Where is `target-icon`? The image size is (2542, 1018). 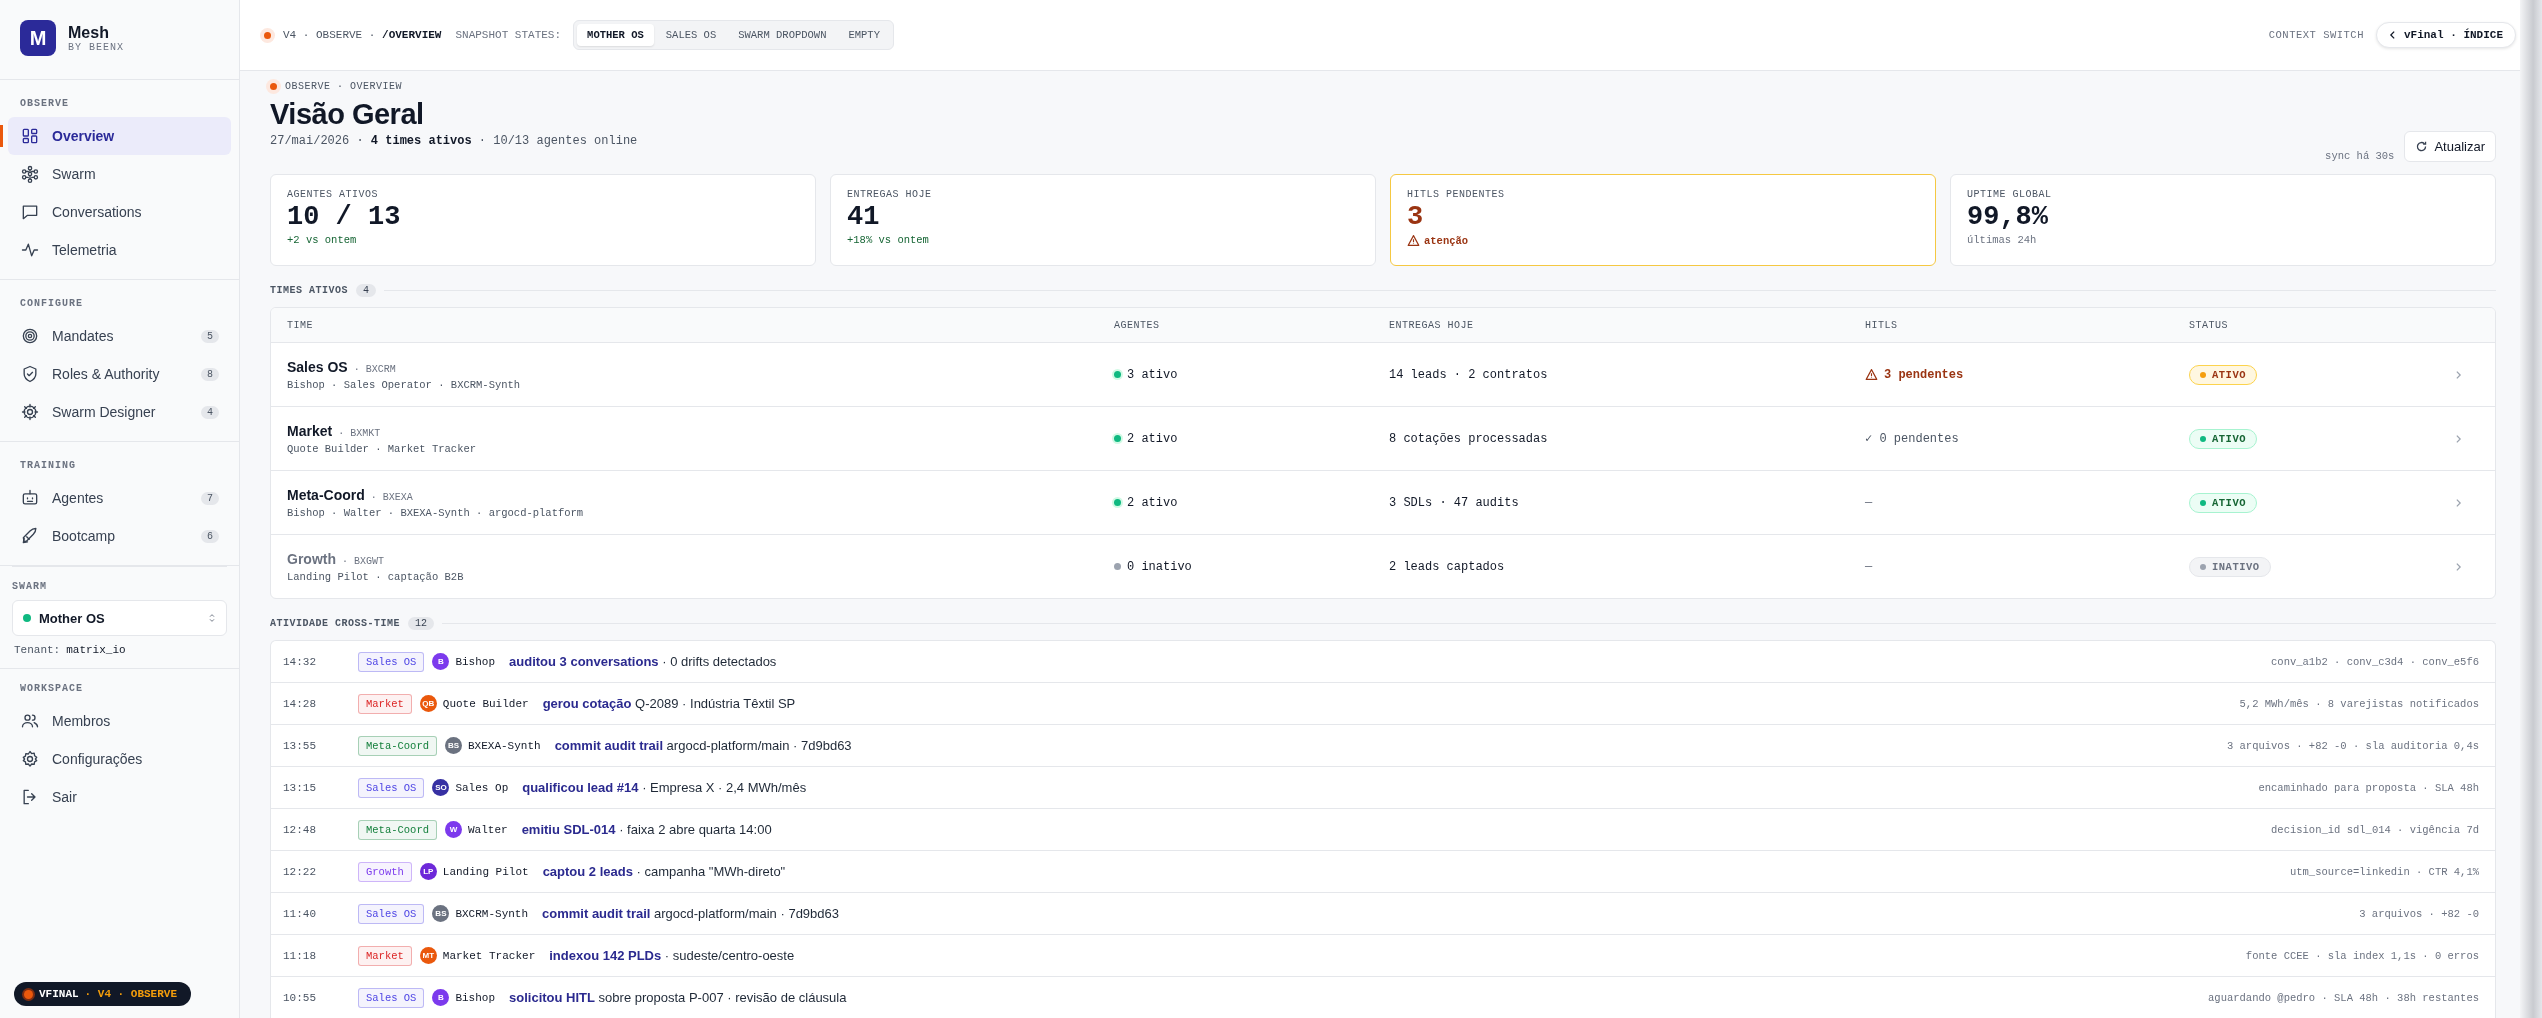 target-icon is located at coordinates (30, 336).